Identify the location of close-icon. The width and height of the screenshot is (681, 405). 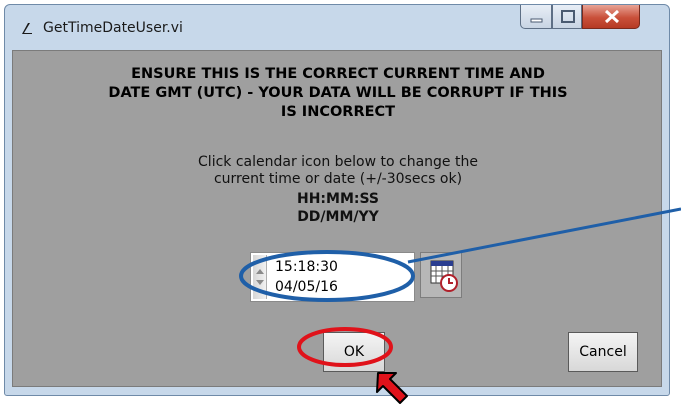
(612, 16).